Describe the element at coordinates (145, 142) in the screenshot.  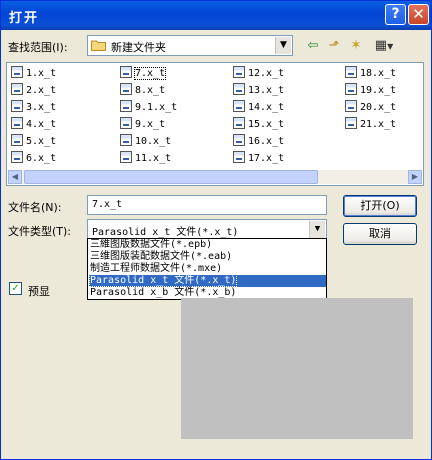
I see `file-item: 10.x_t` at that location.